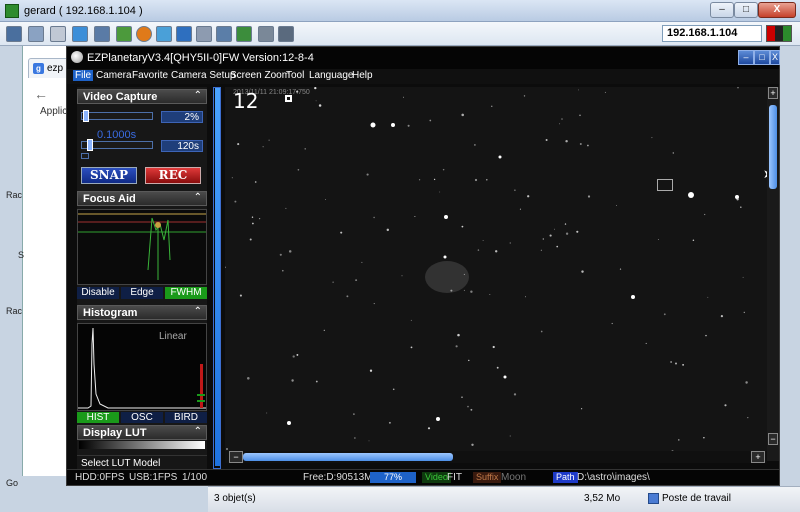 This screenshot has width=800, height=512. What do you see at coordinates (142, 417) in the screenshot?
I see `hist-tab-osc: OSC` at bounding box center [142, 417].